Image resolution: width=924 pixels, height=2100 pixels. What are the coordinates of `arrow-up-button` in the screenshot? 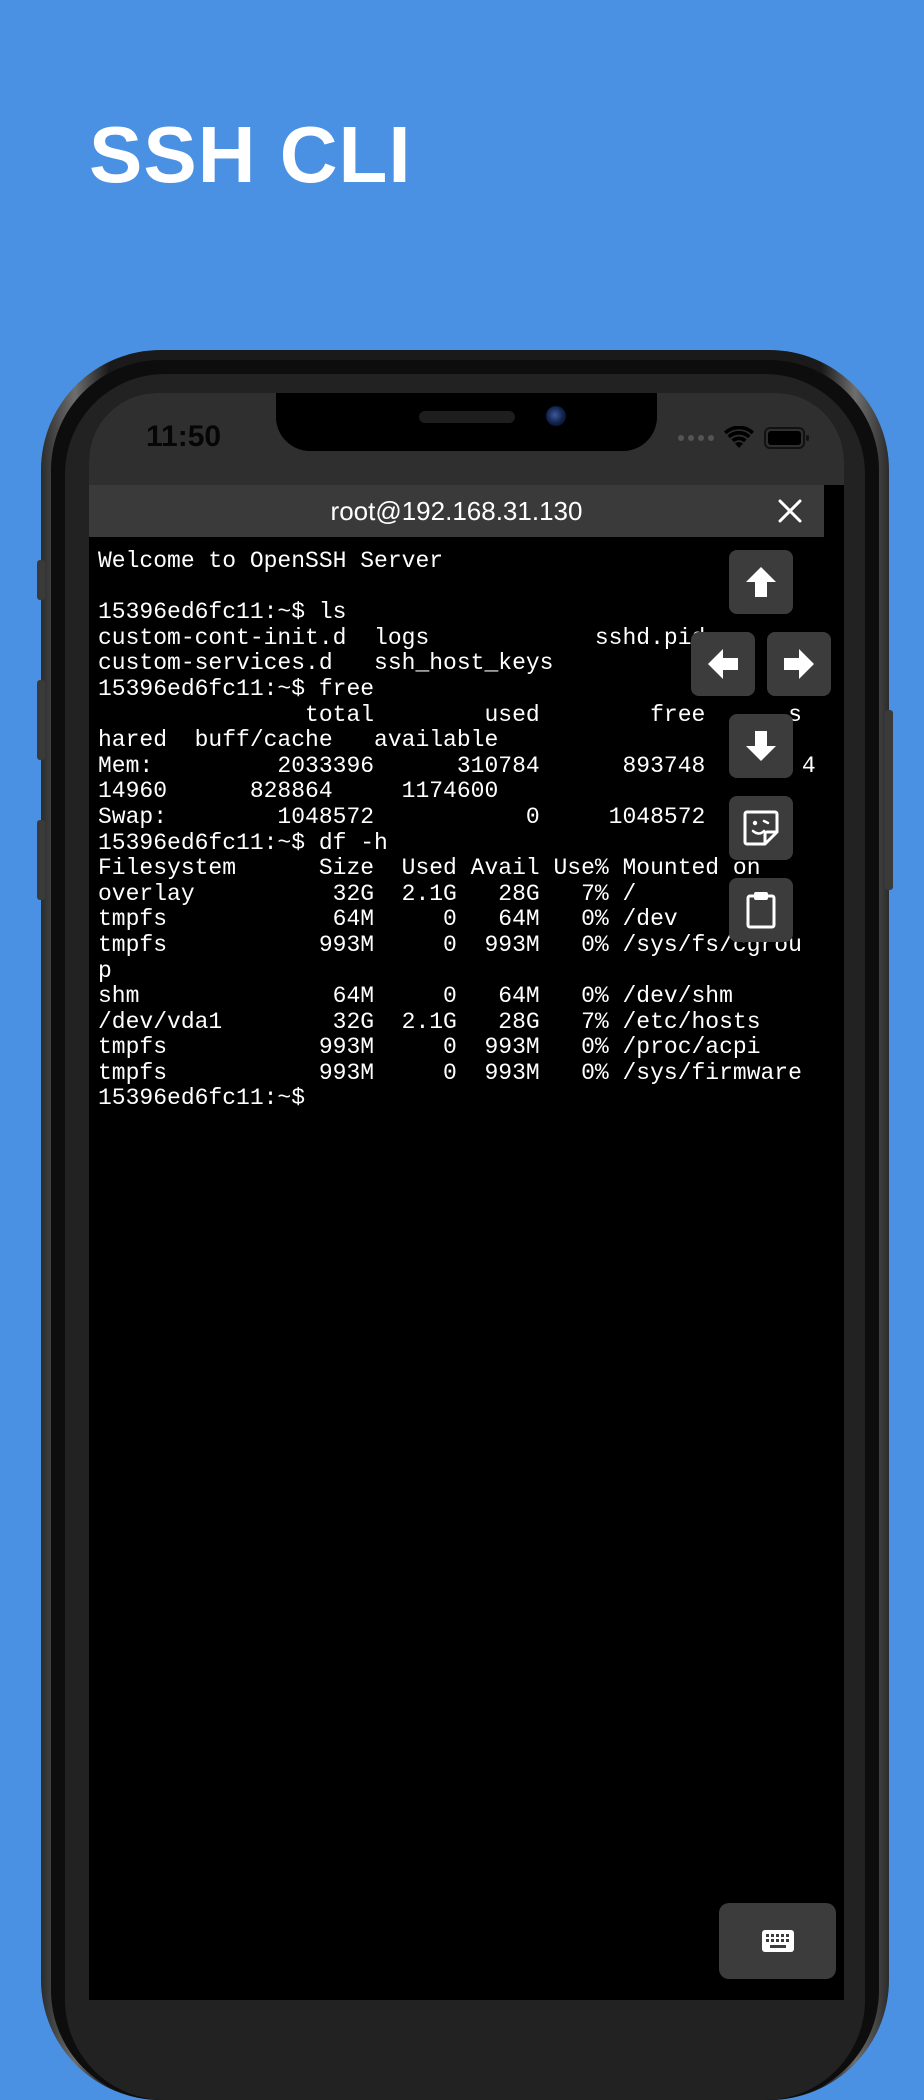 It's located at (761, 582).